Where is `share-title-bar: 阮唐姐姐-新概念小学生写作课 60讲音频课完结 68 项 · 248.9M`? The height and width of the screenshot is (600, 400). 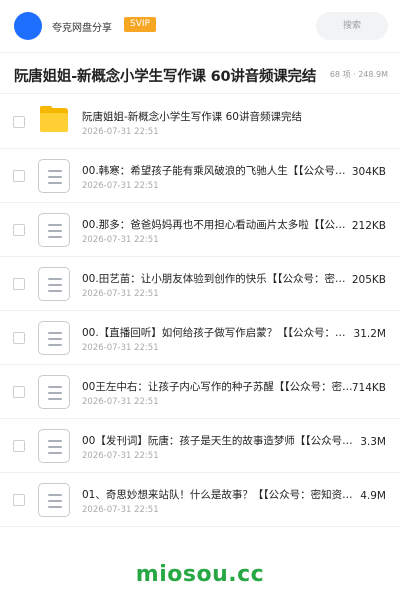 share-title-bar: 阮唐姐姐-新概念小学生写作课 60讲音频课完结 68 项 · 248.9M is located at coordinates (200, 73).